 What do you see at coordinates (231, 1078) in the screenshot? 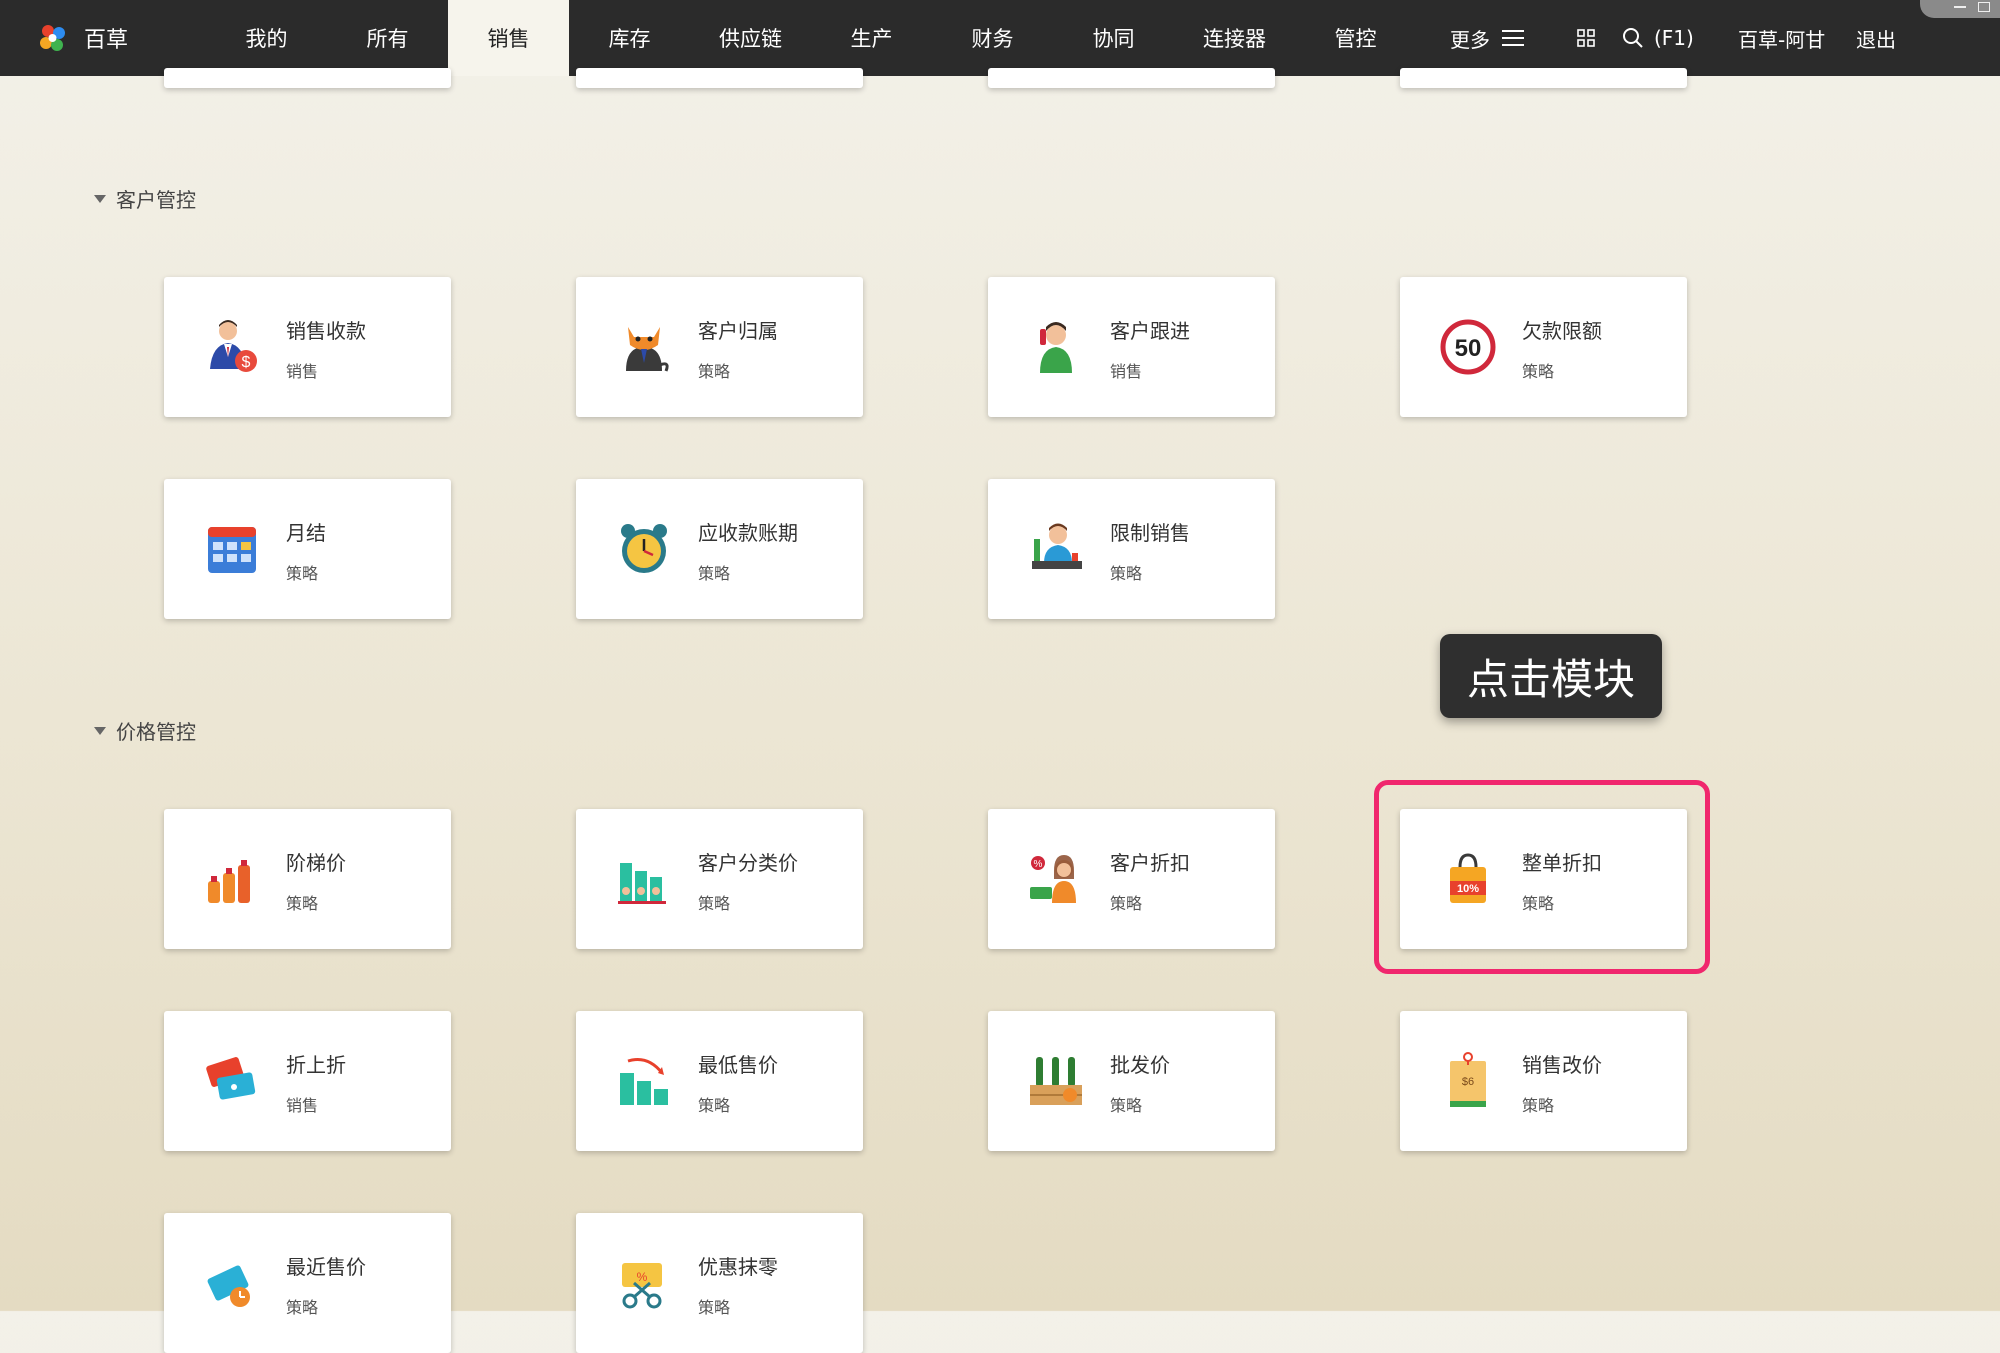
I see `coupon-tickets-icon` at bounding box center [231, 1078].